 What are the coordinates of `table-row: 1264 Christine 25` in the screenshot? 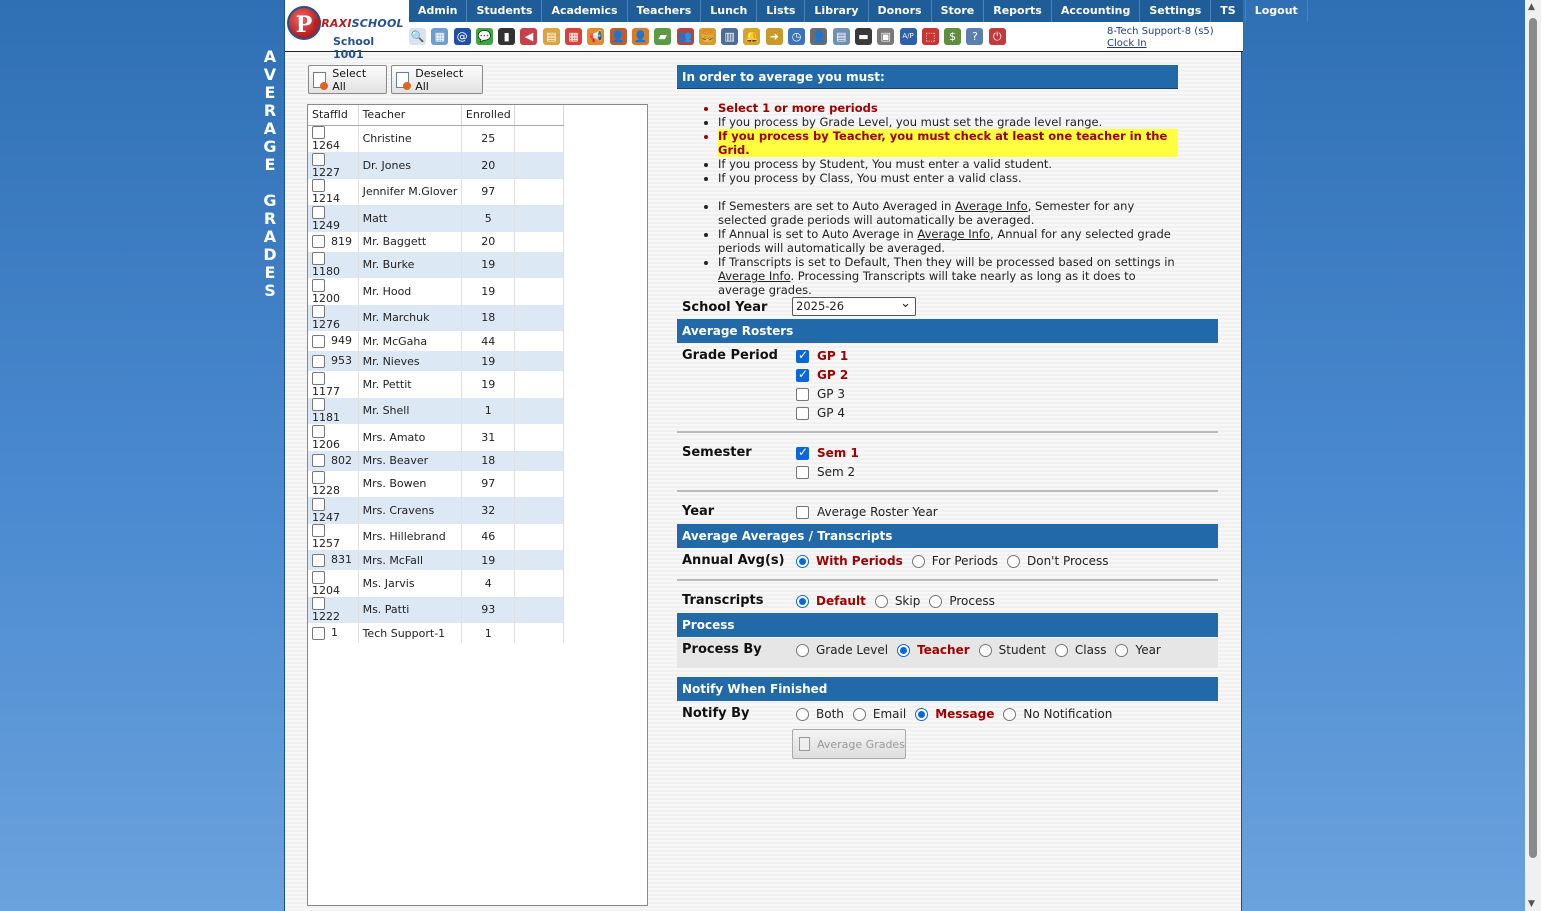 It's located at (436, 138).